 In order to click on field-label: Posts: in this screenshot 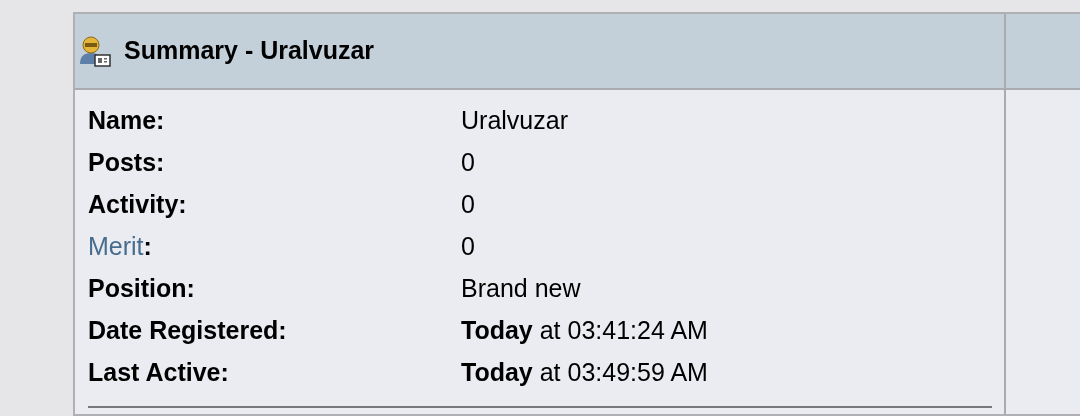, I will do `click(127, 163)`.